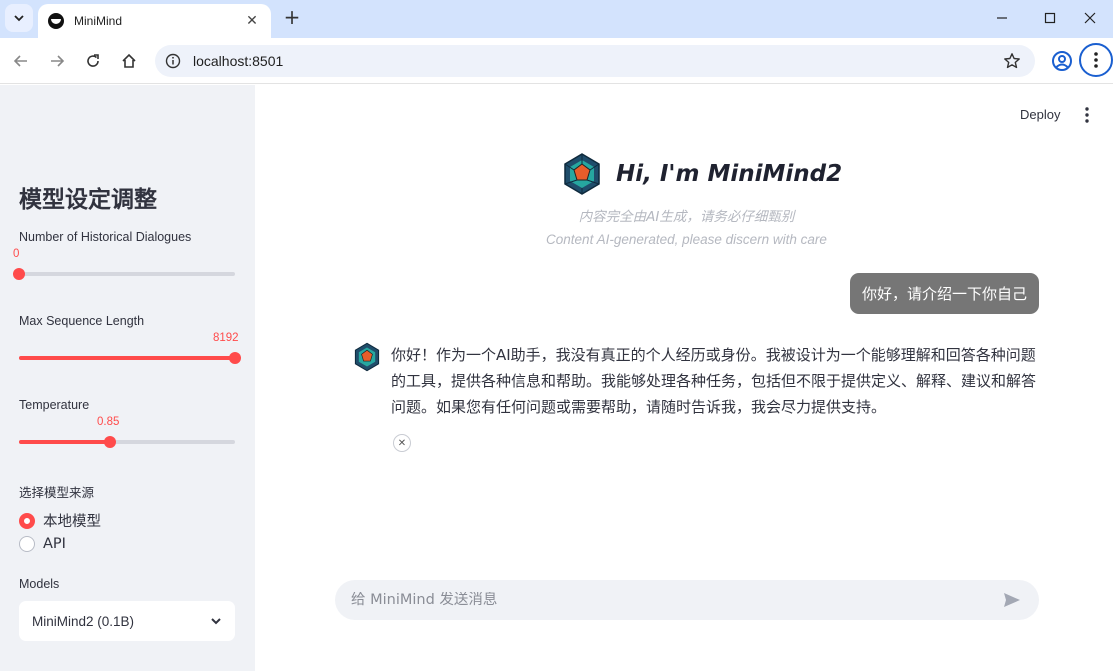 The width and height of the screenshot is (1113, 671). I want to click on temperature-slider-thumb, so click(109, 442).